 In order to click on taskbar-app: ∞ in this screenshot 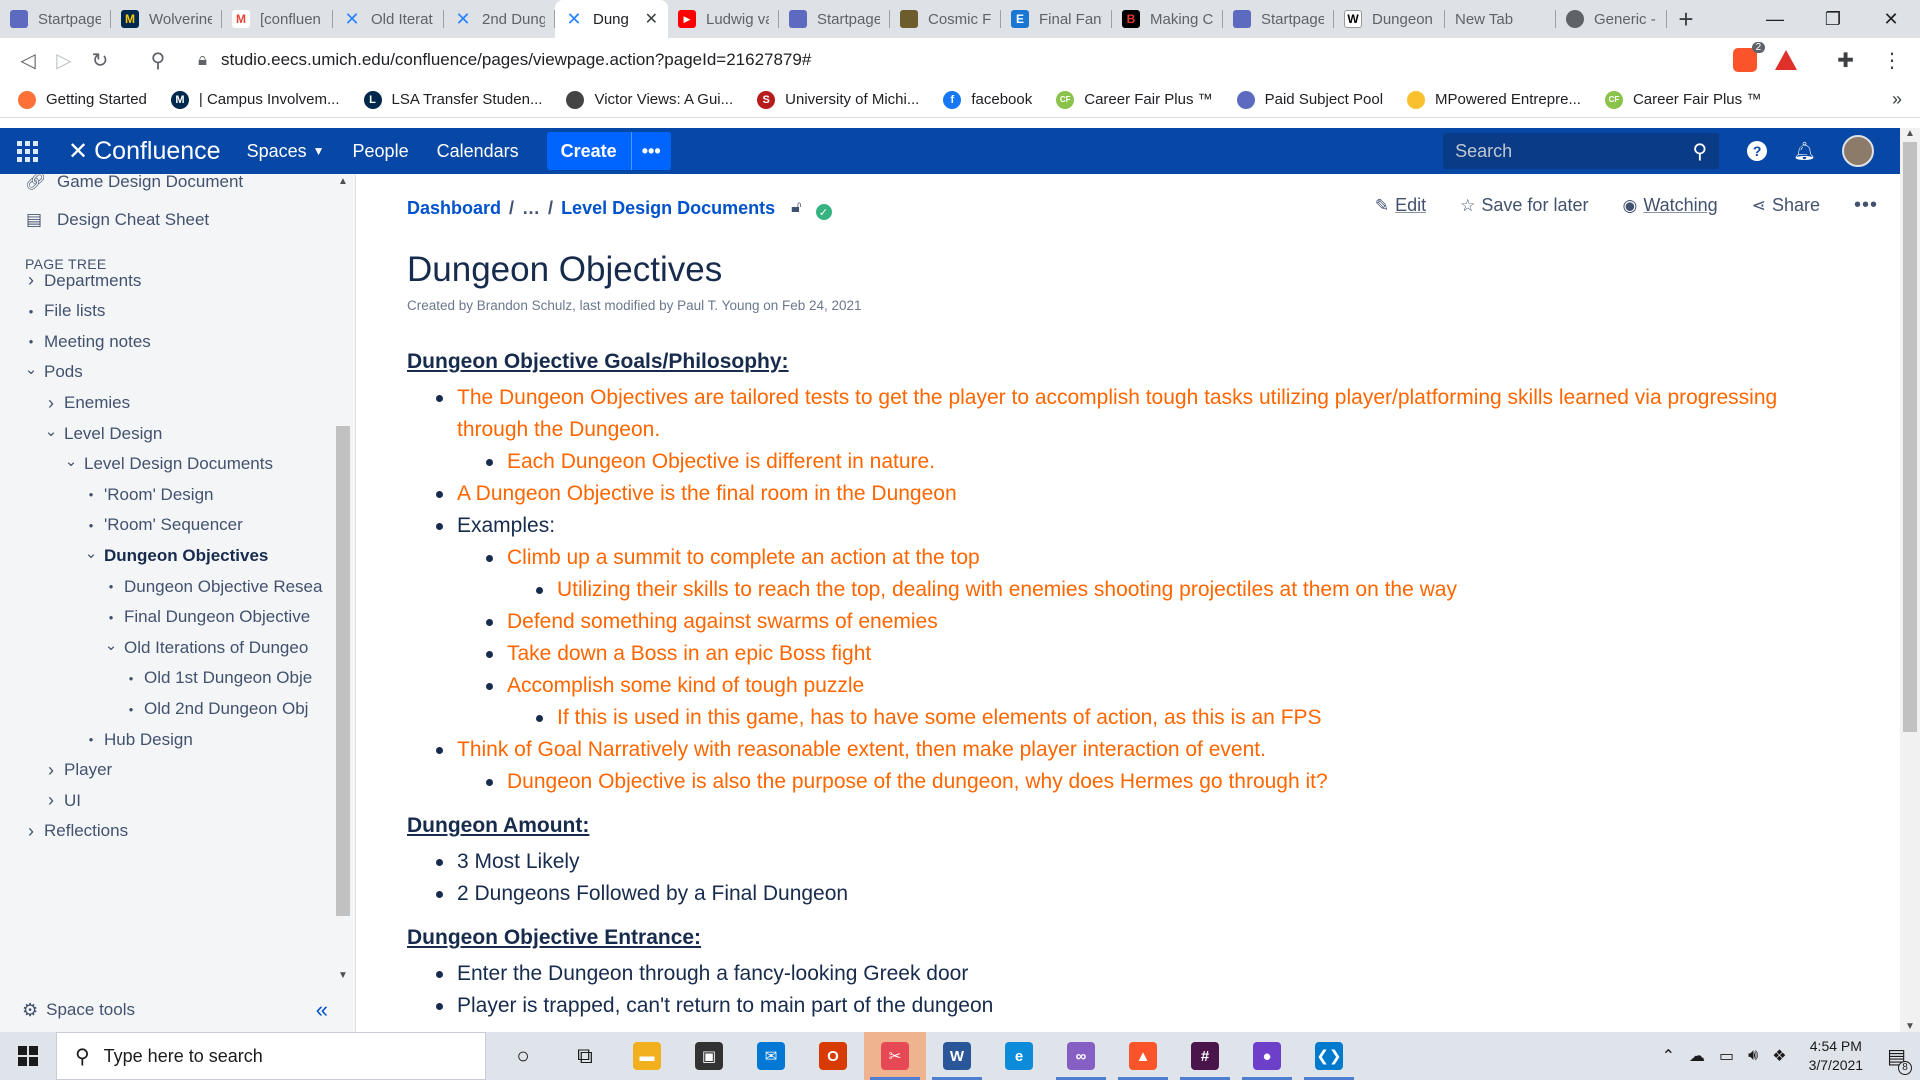, I will do `click(1081, 1056)`.